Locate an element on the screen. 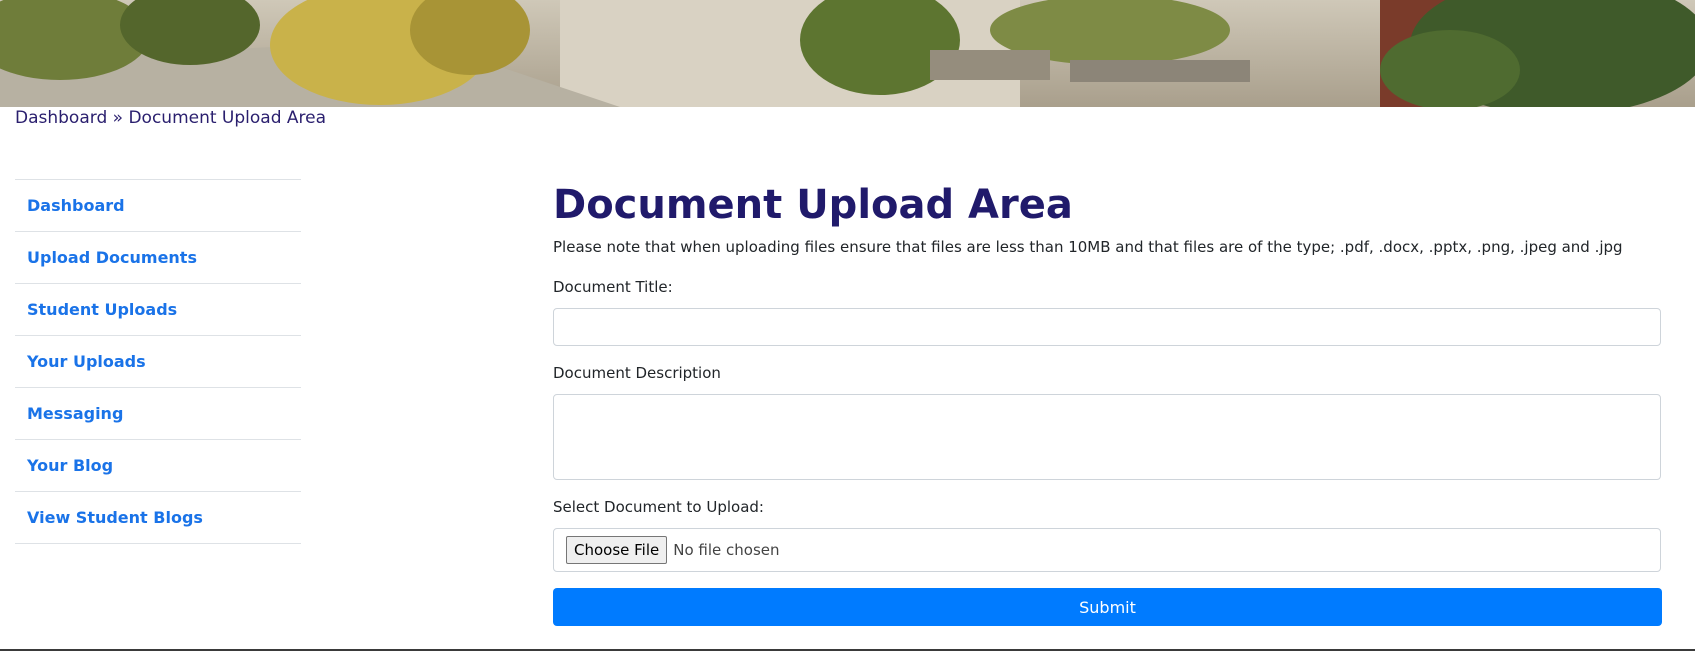  file-select-label: Select Document to Upload: is located at coordinates (658, 507).